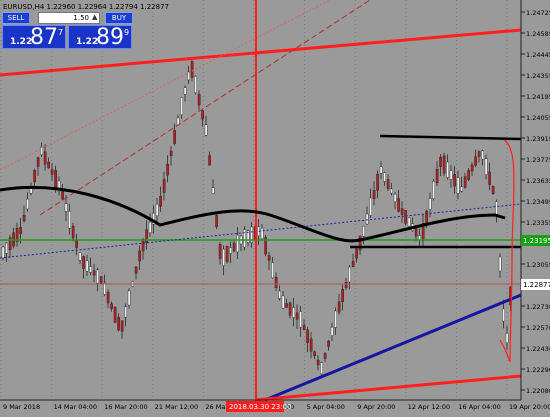 Image resolution: width=550 pixels, height=417 pixels. Describe the element at coordinates (429, 407) in the screenshot. I see `time-tick-label: 12 Apr 12:00` at that location.